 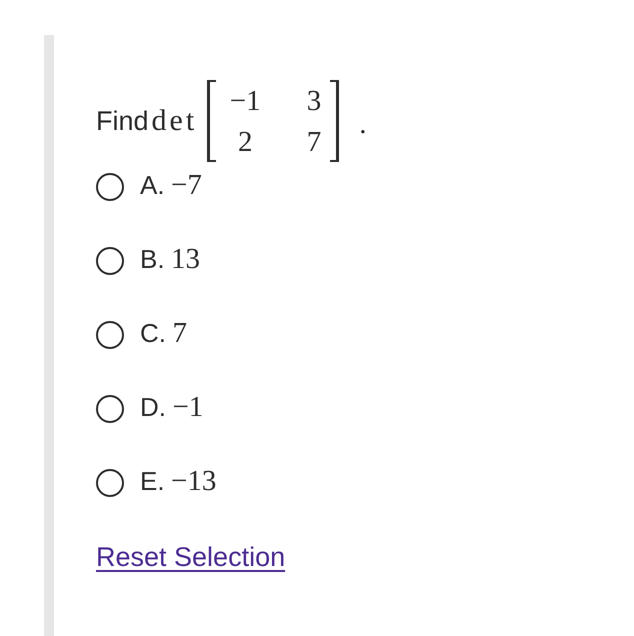 What do you see at coordinates (172, 407) in the screenshot?
I see `option-label: D. −1` at bounding box center [172, 407].